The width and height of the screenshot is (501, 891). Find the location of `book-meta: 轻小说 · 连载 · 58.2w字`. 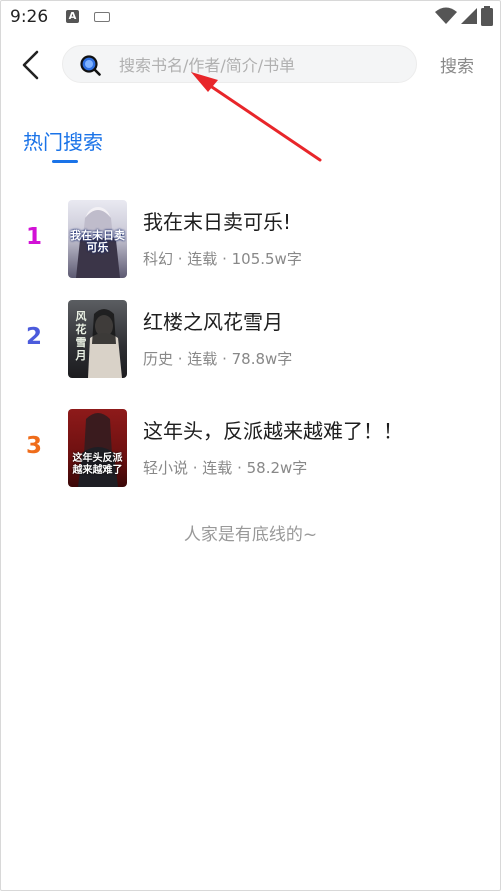

book-meta: 轻小说 · 连载 · 58.2w字 is located at coordinates (225, 468).